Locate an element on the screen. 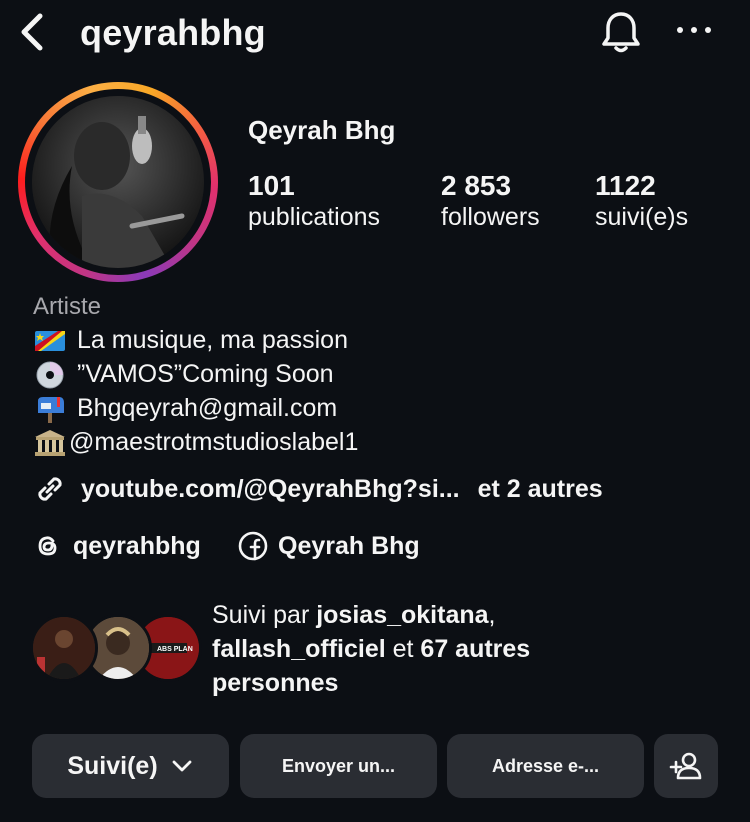 This screenshot has width=750, height=822. following-label: suivi(e)s is located at coordinates (641, 217).